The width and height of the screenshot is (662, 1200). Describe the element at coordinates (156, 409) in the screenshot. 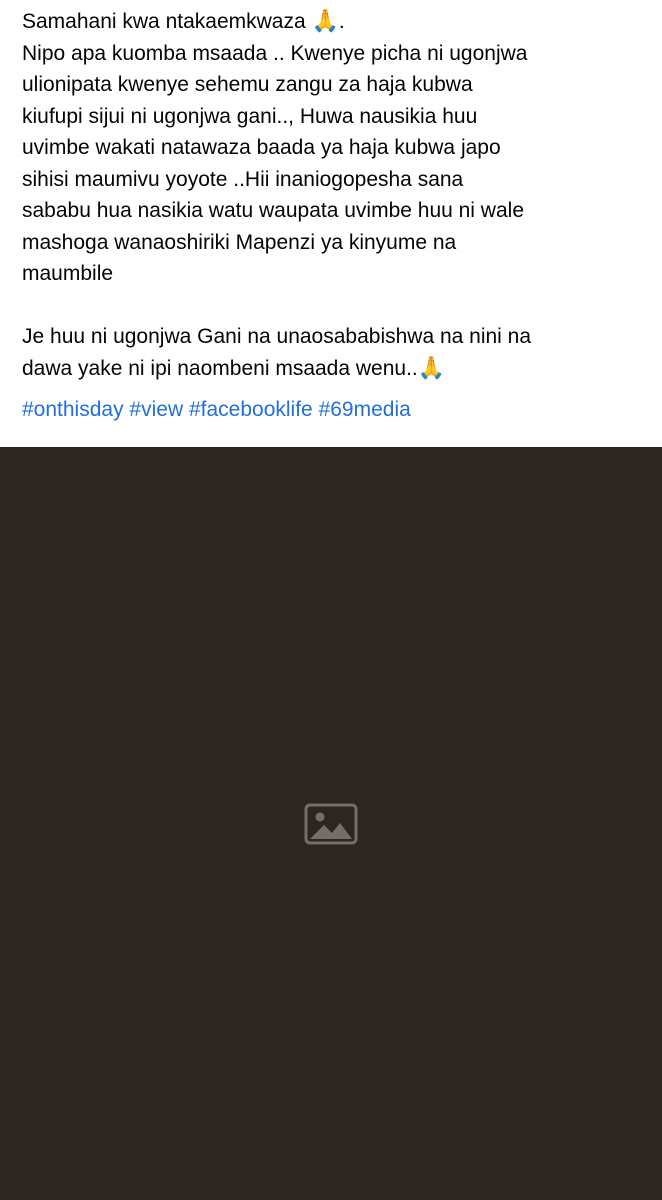

I see `hashtag-link-view: #view` at that location.